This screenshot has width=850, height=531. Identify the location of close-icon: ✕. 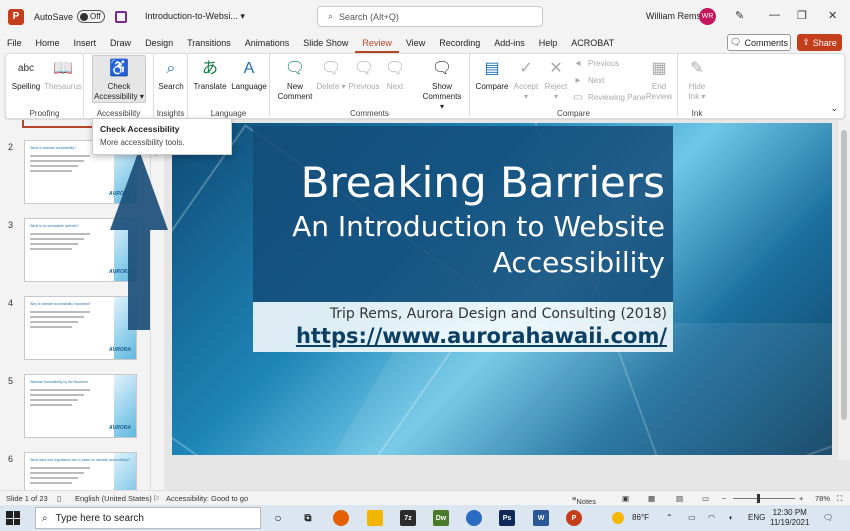
(832, 15).